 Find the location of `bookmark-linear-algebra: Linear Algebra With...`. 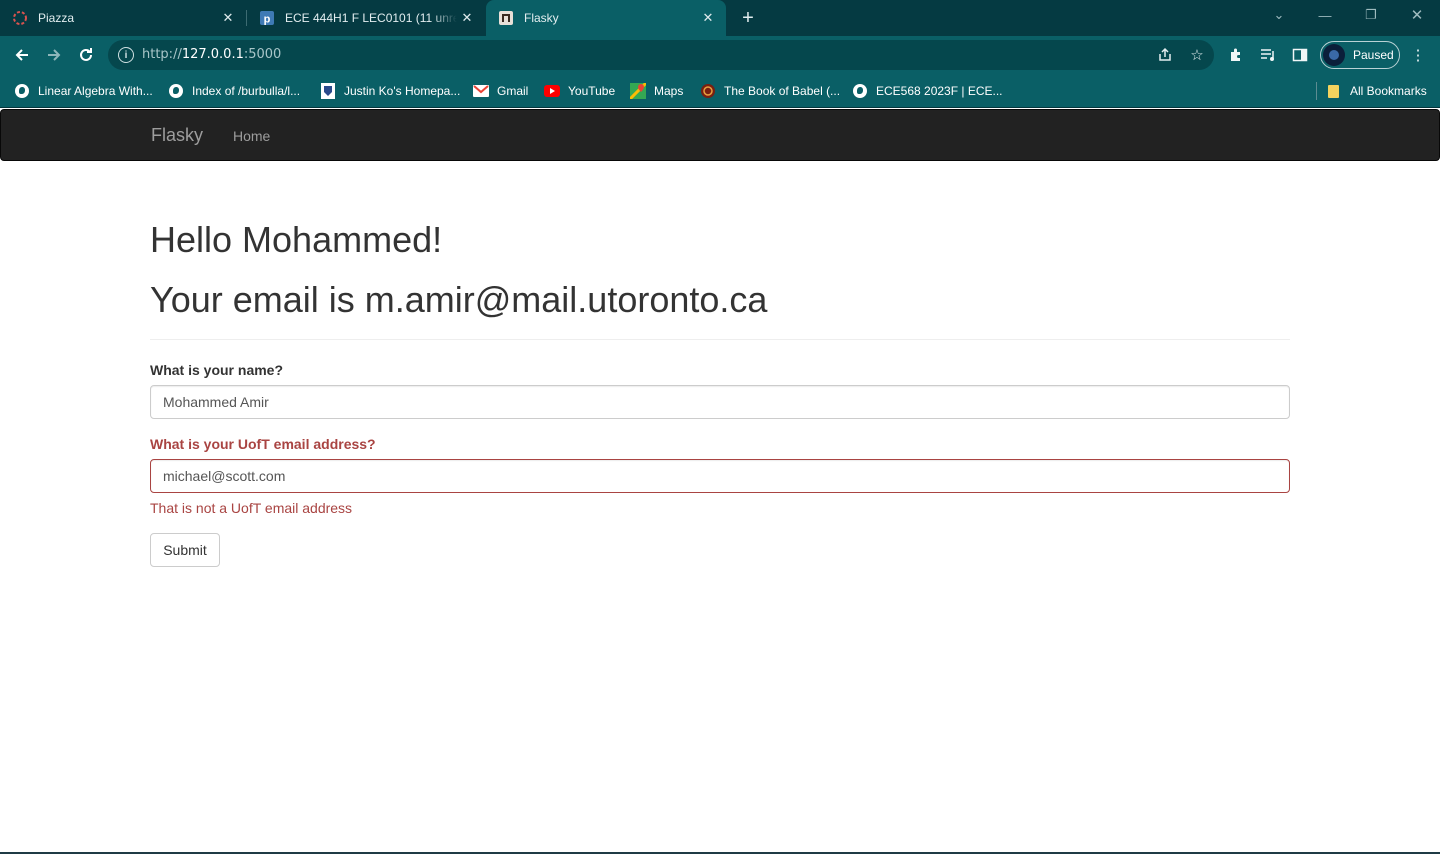

bookmark-linear-algebra: Linear Algebra With... is located at coordinates (83, 91).